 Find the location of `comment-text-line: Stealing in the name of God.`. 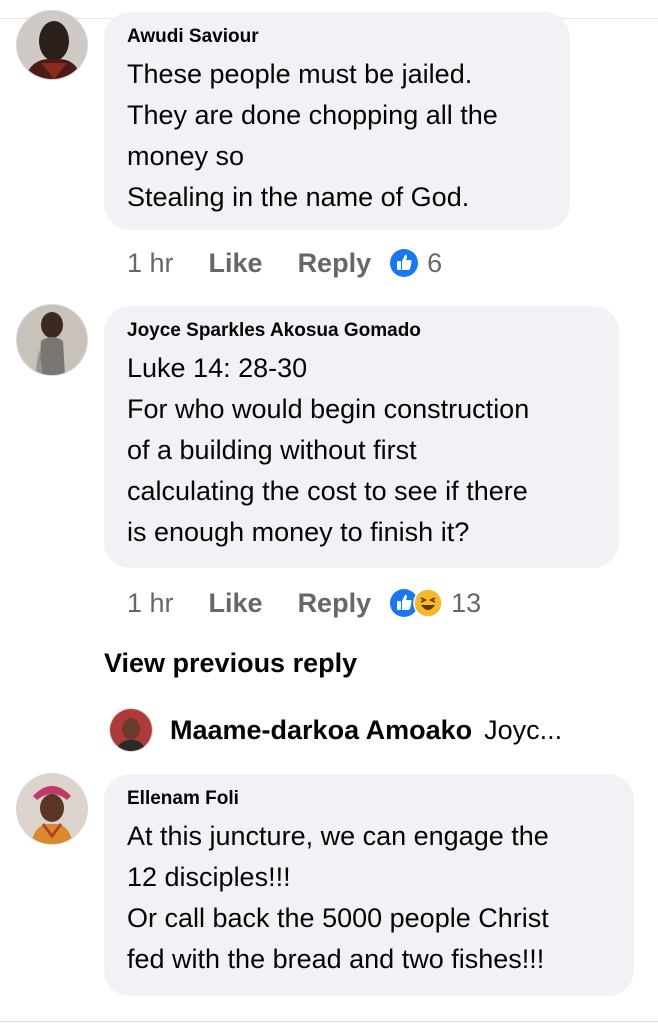

comment-text-line: Stealing in the name of God. is located at coordinates (298, 197).